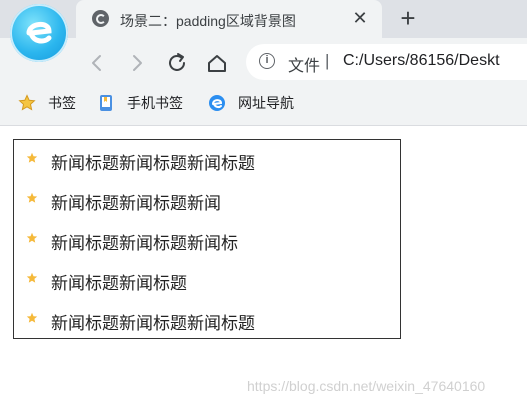 The image size is (527, 408). I want to click on phone-bookmark-icon, so click(106, 103).